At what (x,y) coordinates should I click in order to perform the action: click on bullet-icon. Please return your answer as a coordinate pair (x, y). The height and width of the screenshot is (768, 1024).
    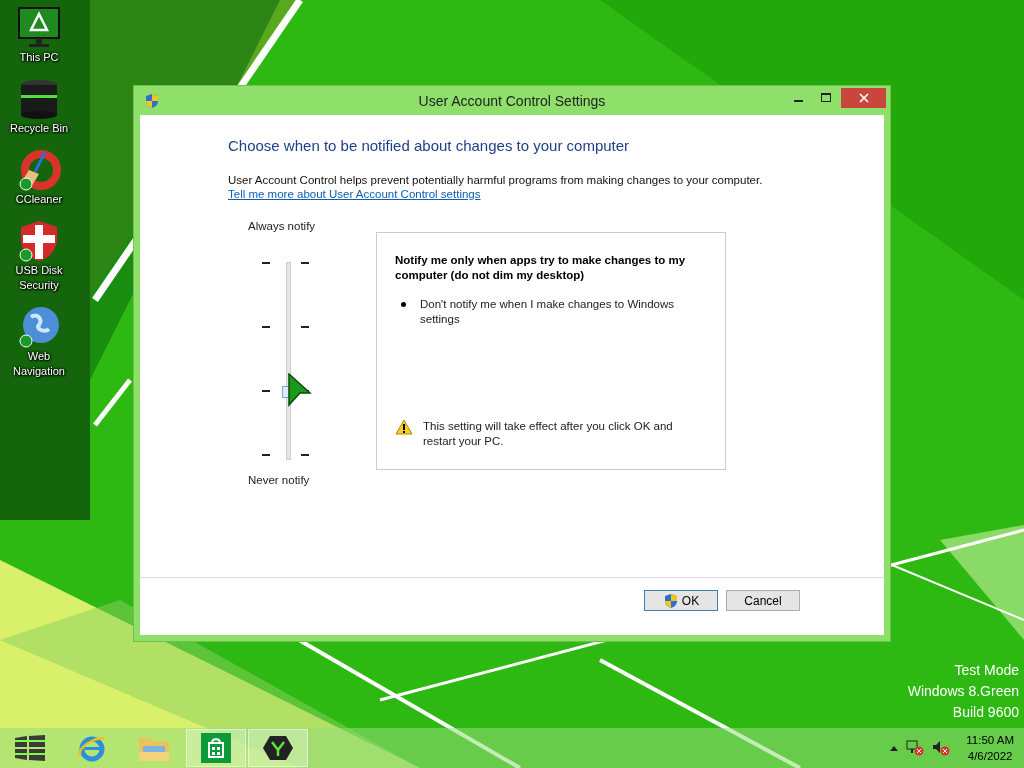
    Looking at the image, I should click on (403, 304).